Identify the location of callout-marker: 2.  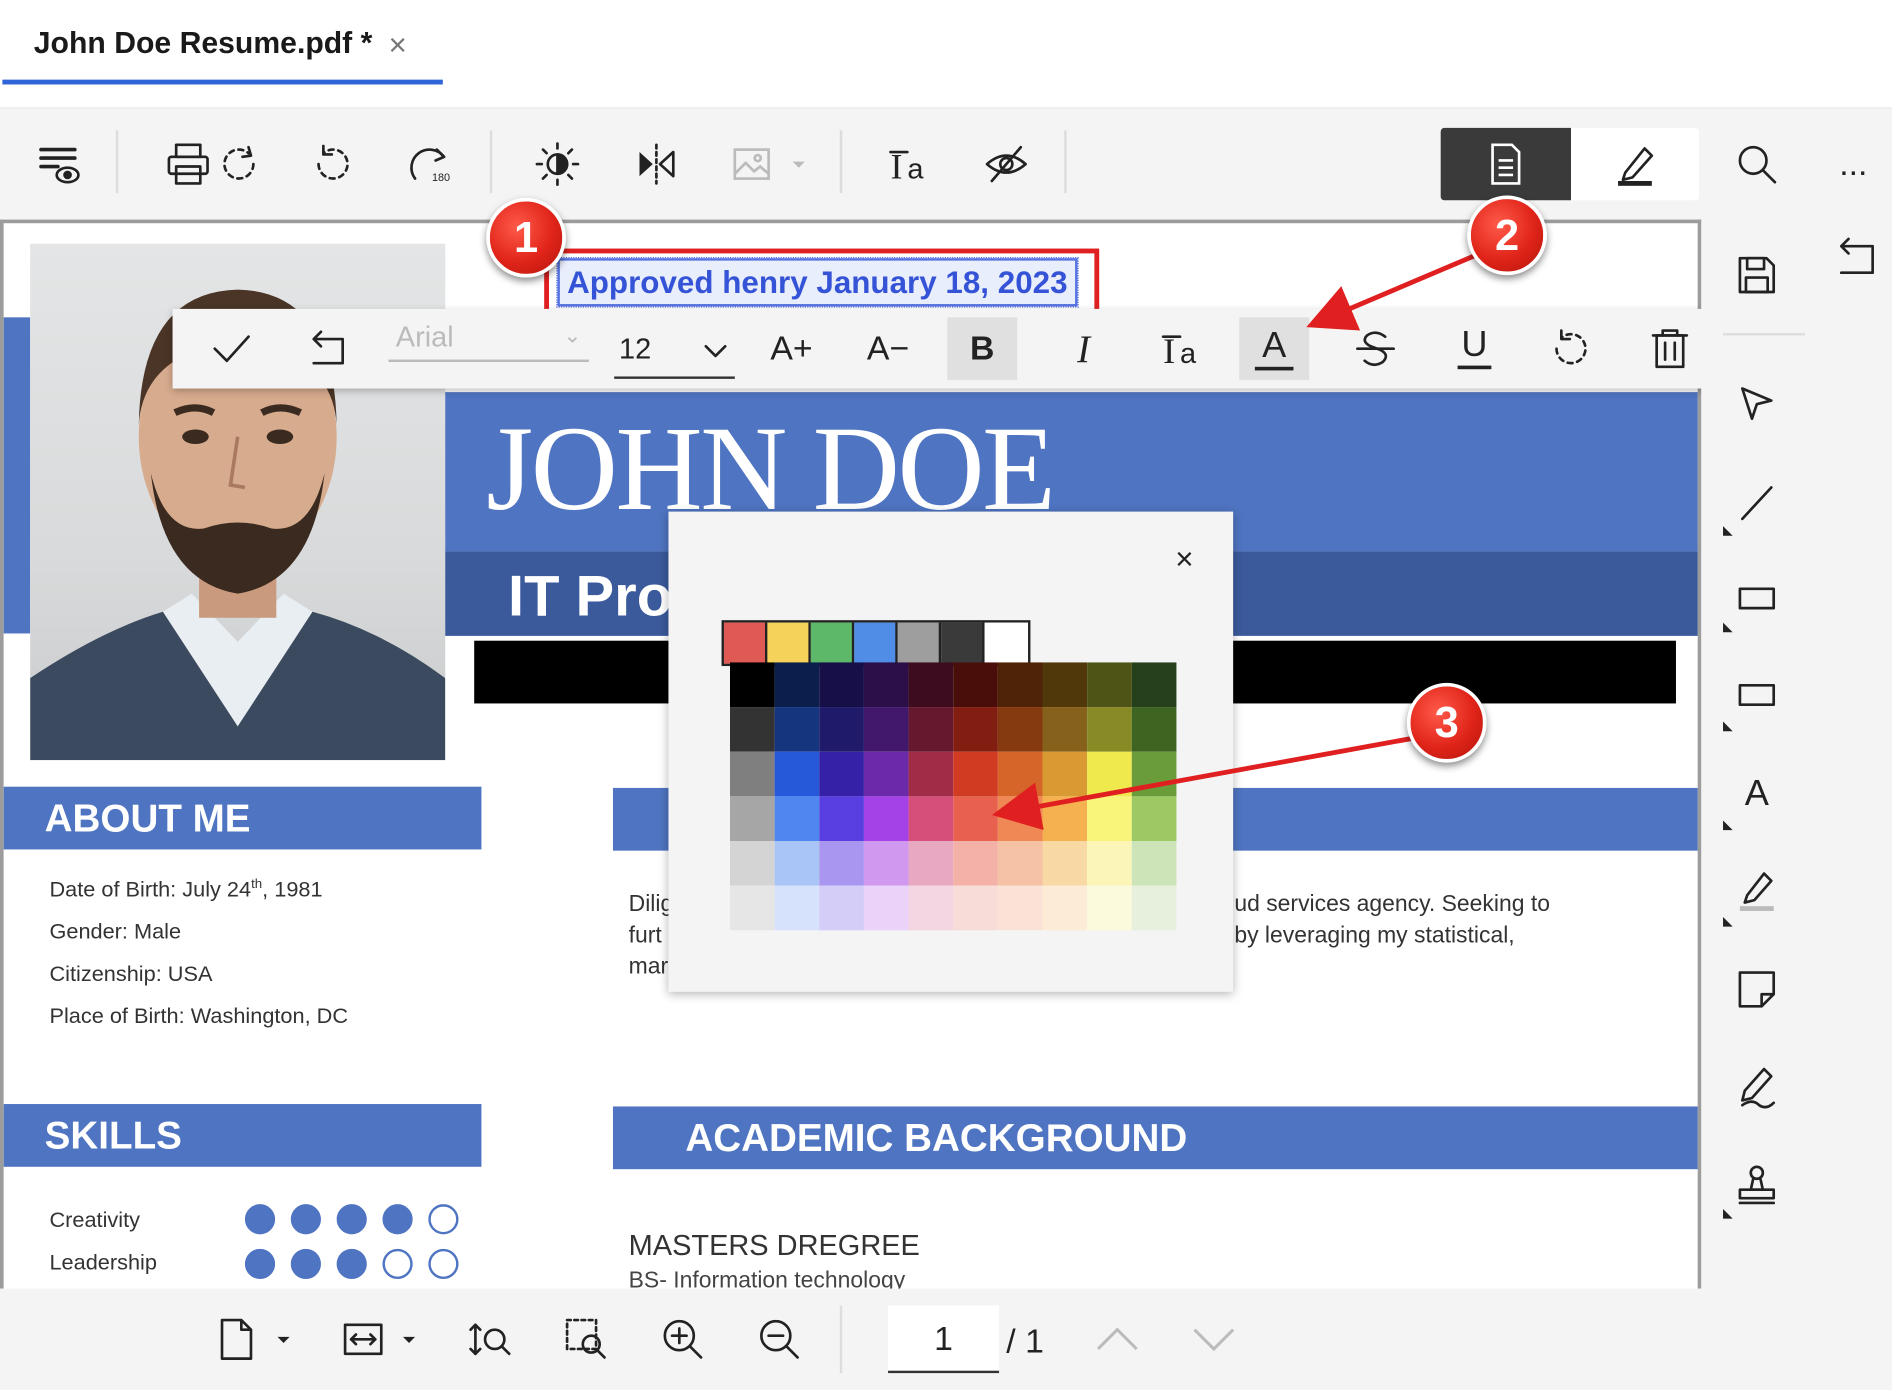
(1507, 235).